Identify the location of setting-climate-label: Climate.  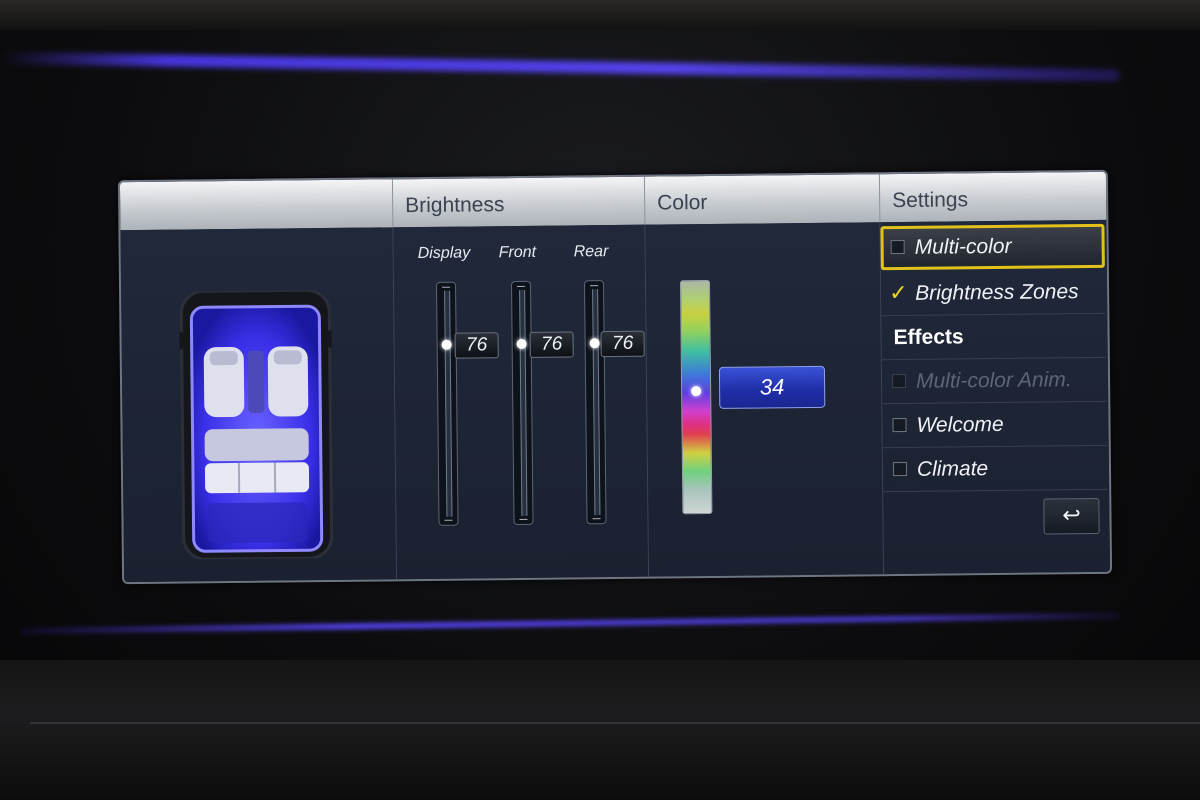
(952, 469).